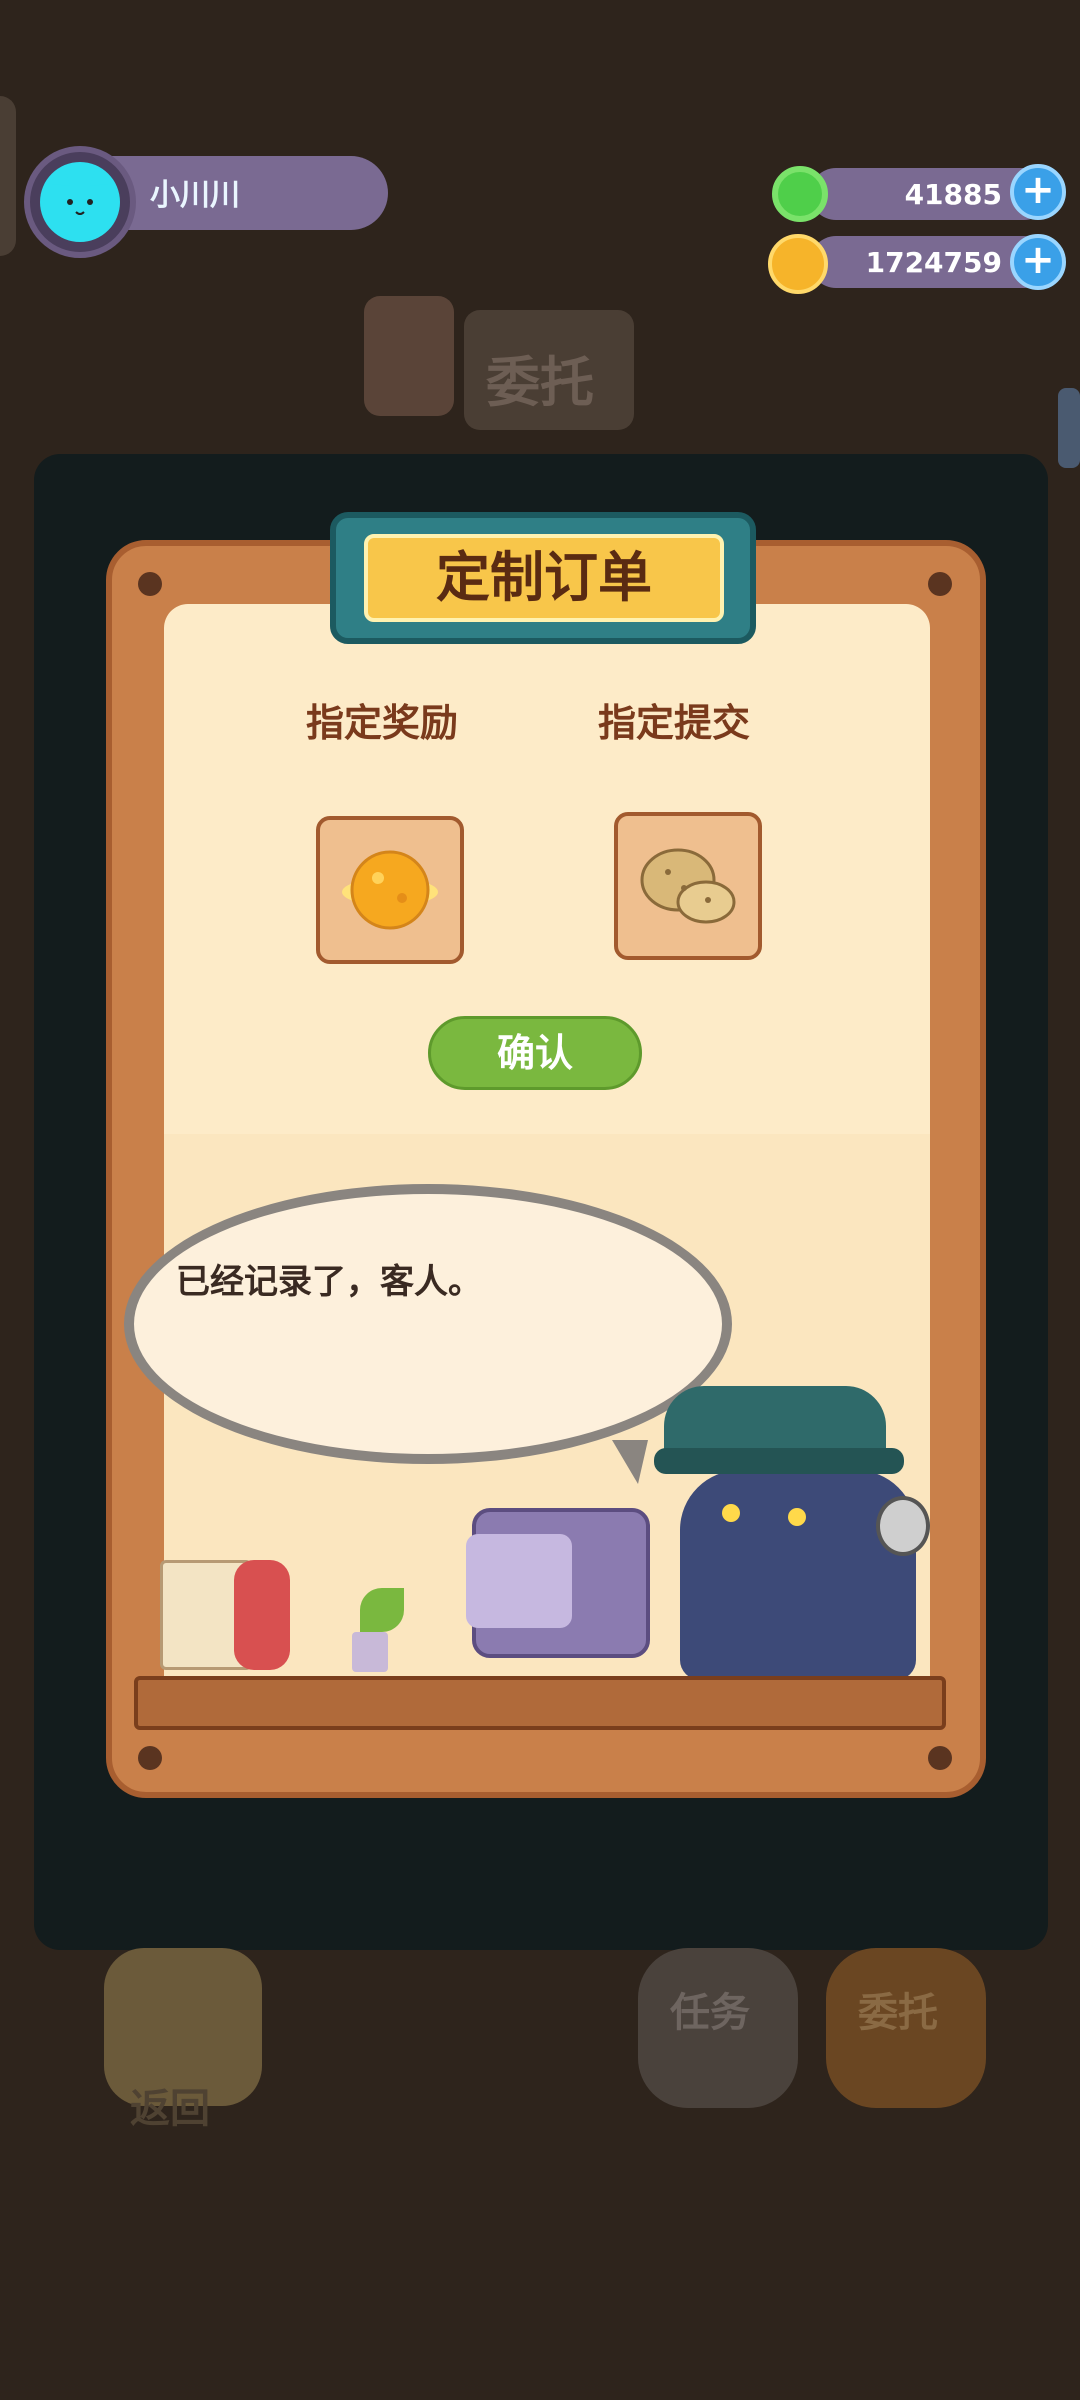  What do you see at coordinates (170, 2109) in the screenshot?
I see `back-label: 返回` at bounding box center [170, 2109].